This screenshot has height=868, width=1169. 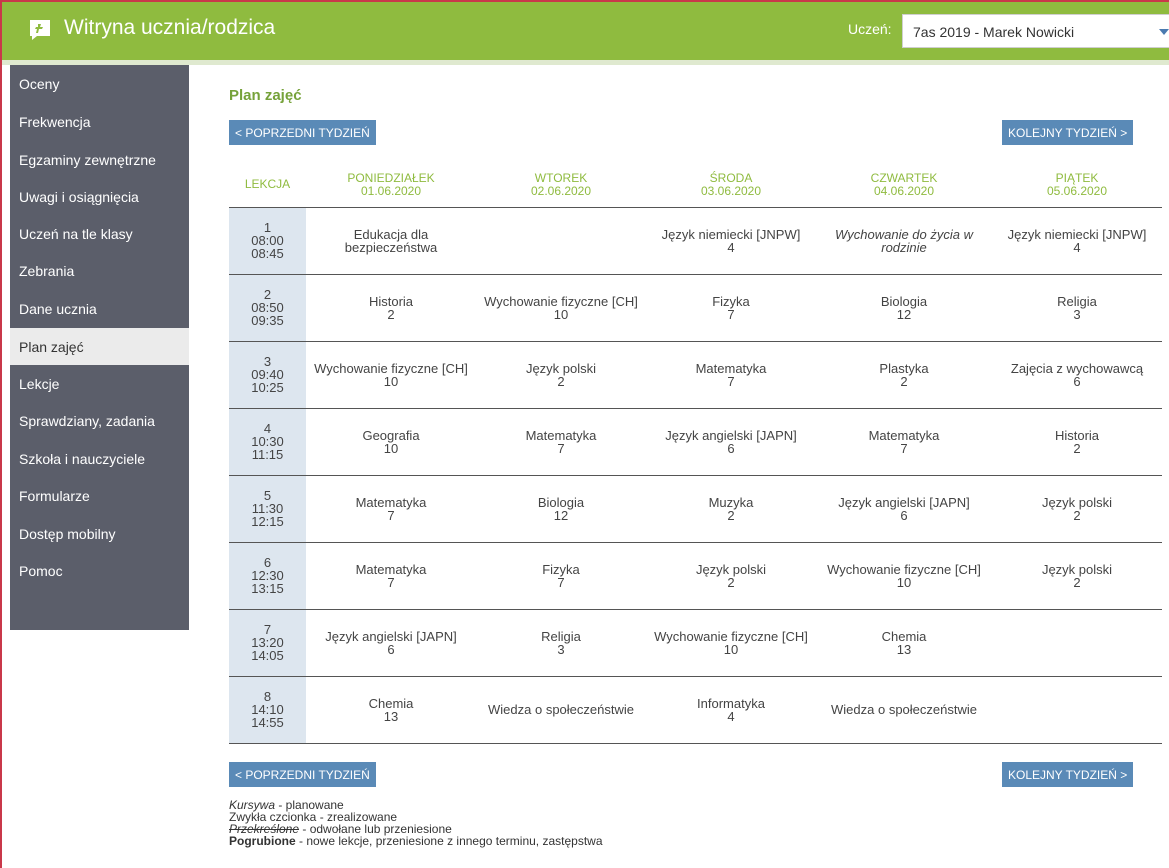 I want to click on subject-name: Zajęcia z wychowawcą, so click(x=1077, y=368).